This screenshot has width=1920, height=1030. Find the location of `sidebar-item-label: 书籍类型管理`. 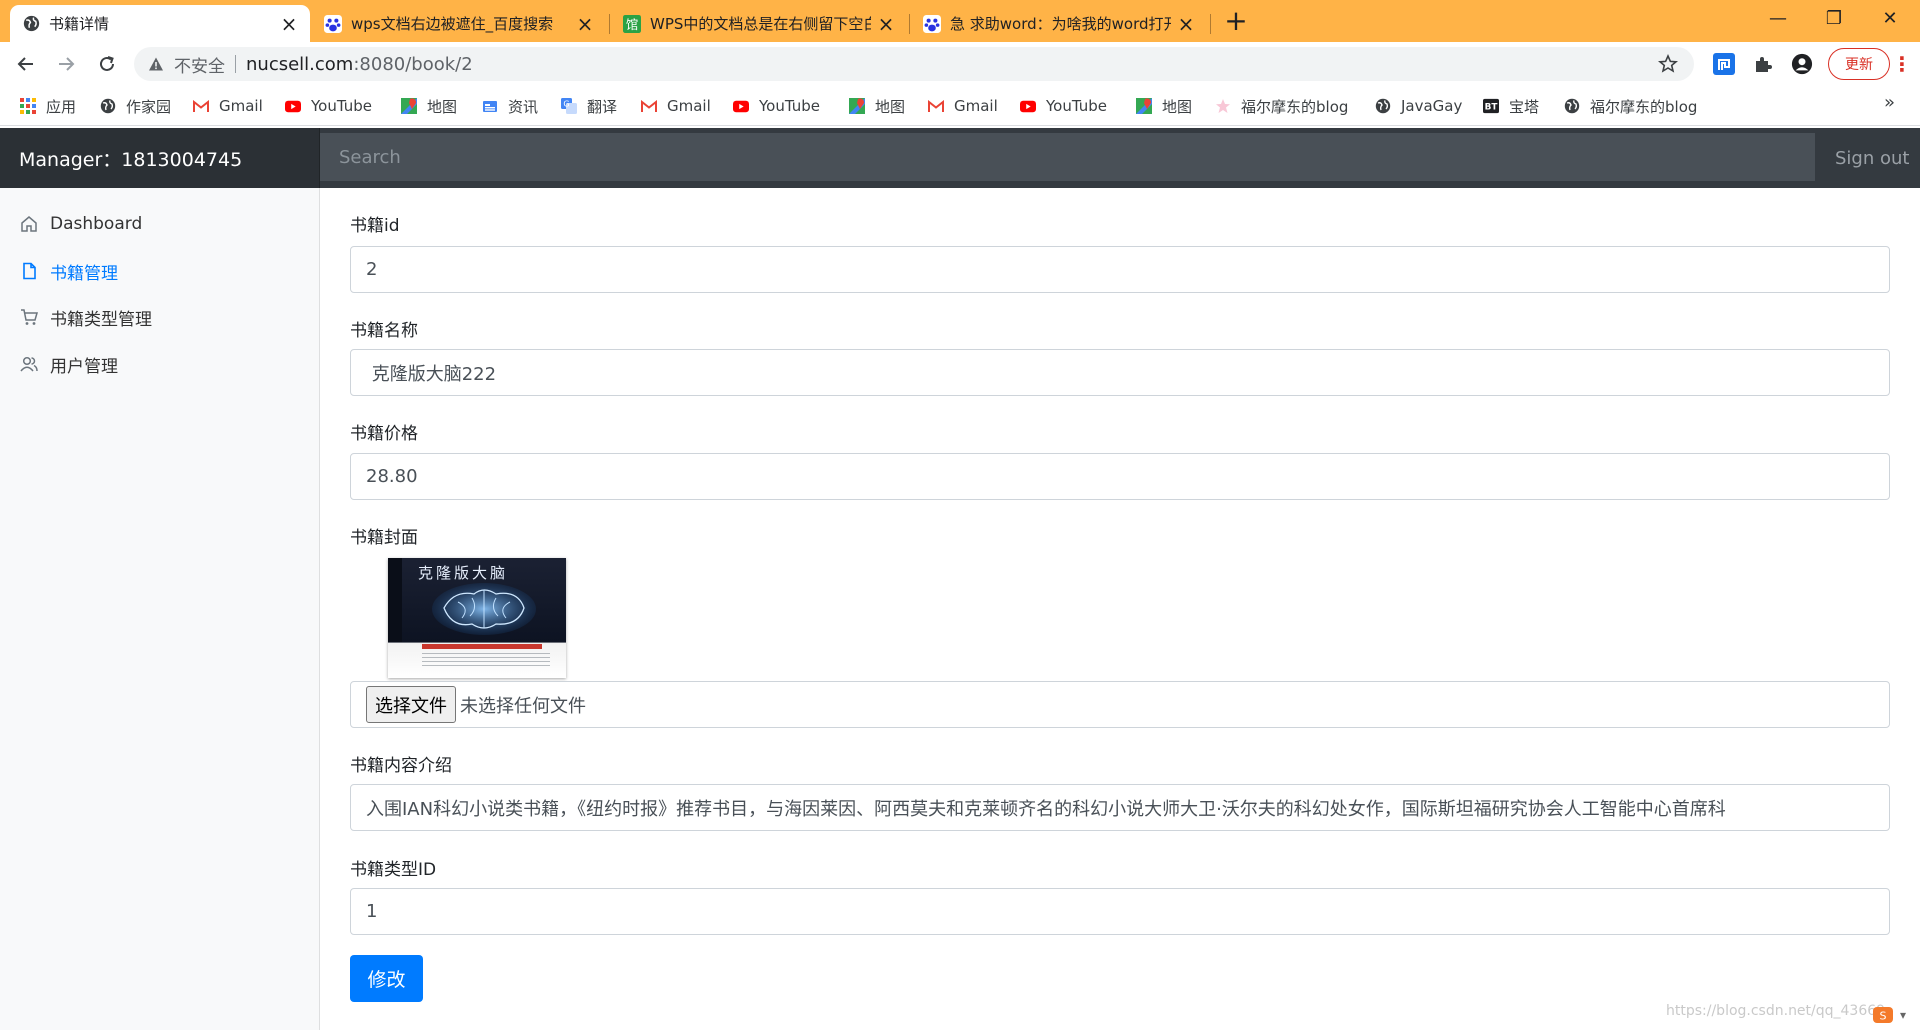

sidebar-item-label: 书籍类型管理 is located at coordinates (101, 319).